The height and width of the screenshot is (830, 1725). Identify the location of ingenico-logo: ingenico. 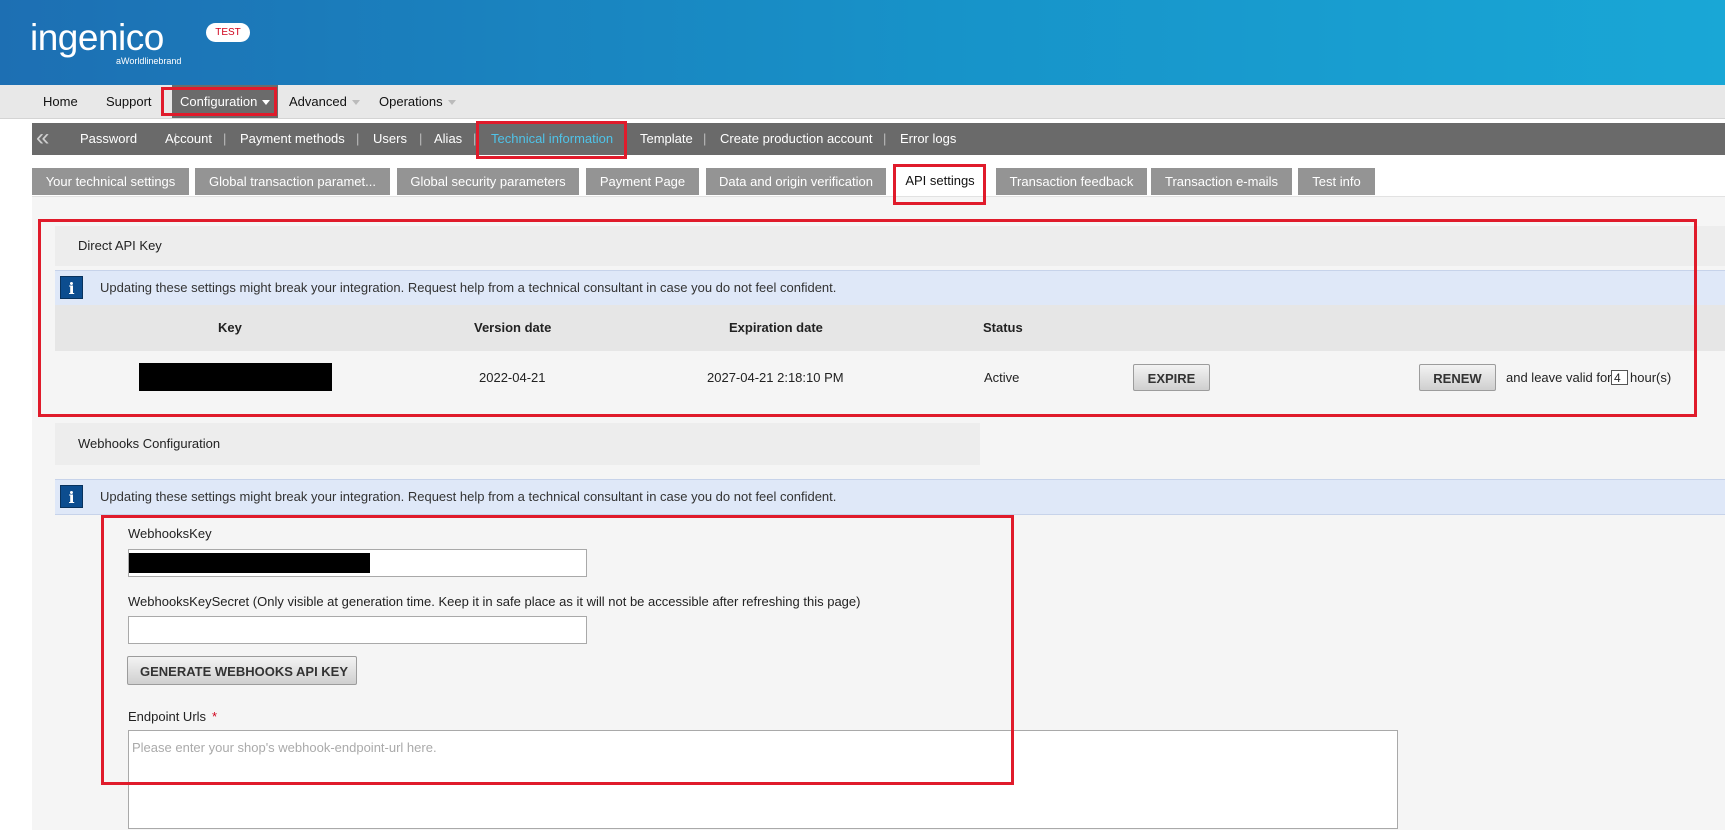
(97, 38).